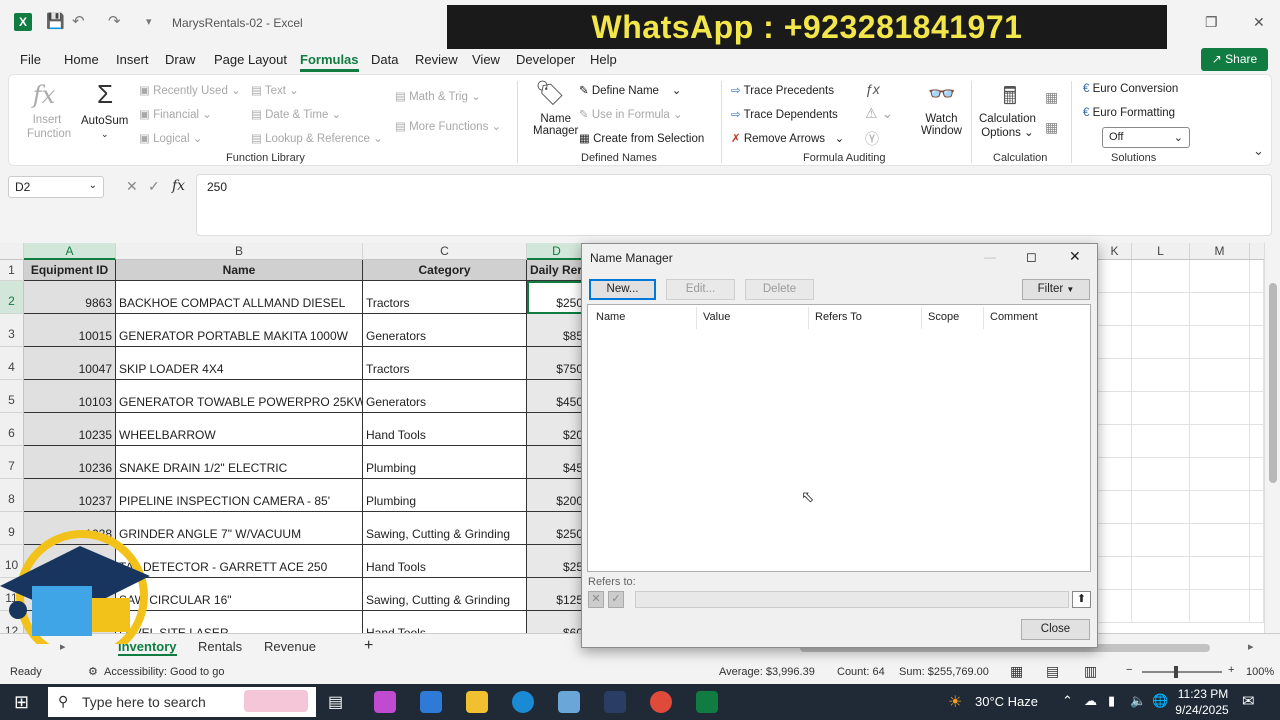  Describe the element at coordinates (78, 21) in the screenshot. I see `undo-icon: ↶` at that location.